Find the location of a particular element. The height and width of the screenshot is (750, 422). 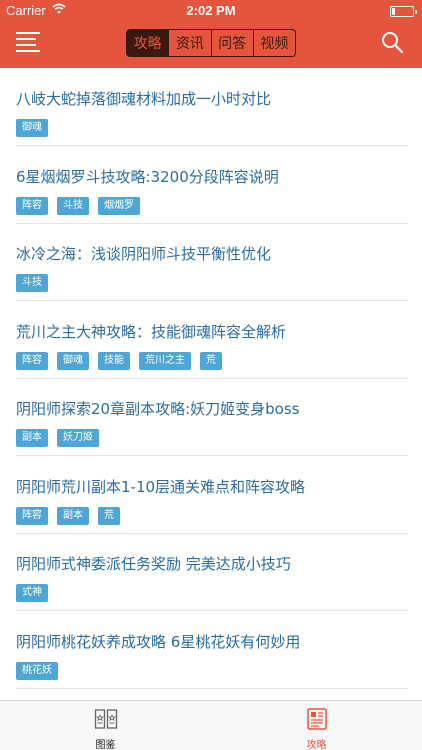

article-tags: 斗技 is located at coordinates (32, 283).